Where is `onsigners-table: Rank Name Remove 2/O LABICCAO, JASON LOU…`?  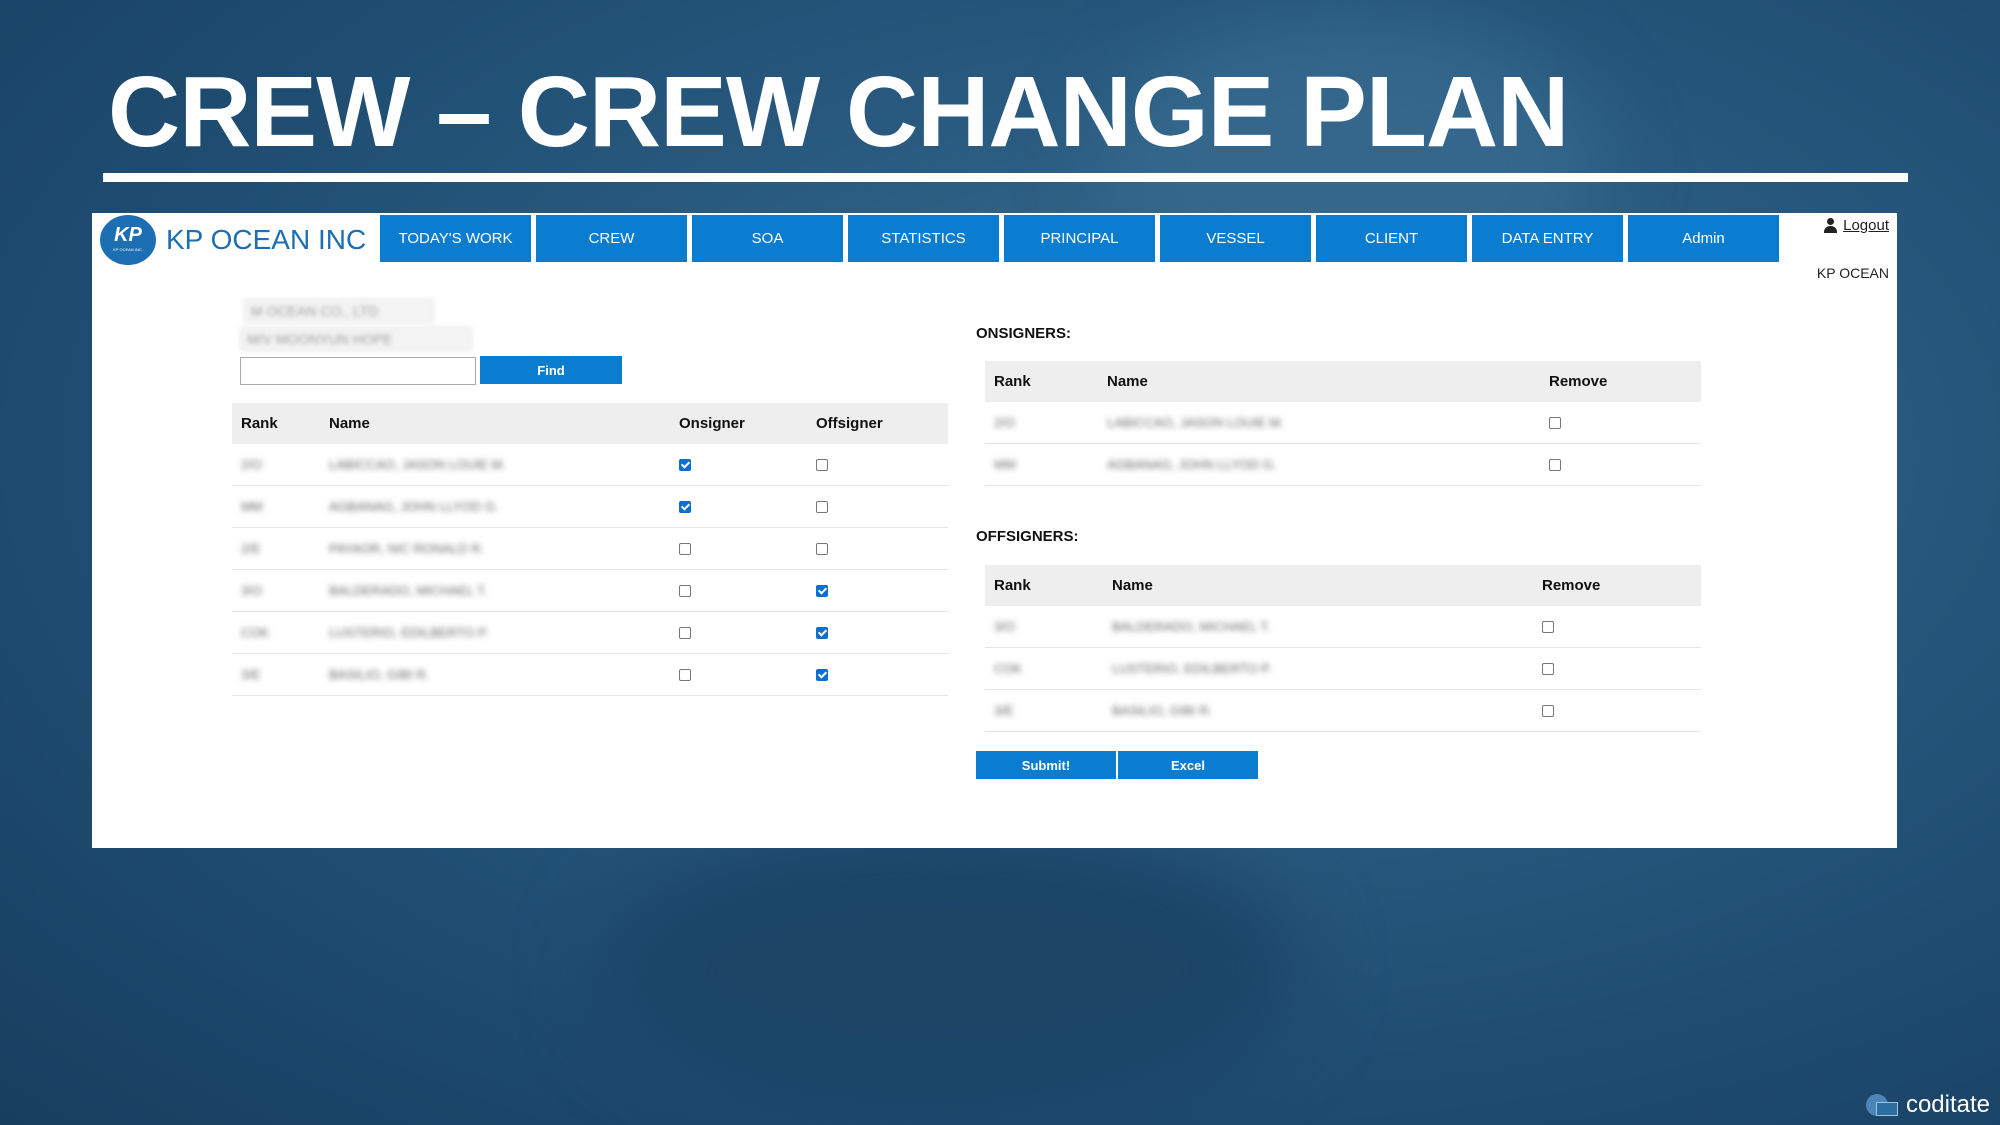
onsigners-table: Rank Name Remove 2/O LABICCAO, JASON LOU… is located at coordinates (1343, 423).